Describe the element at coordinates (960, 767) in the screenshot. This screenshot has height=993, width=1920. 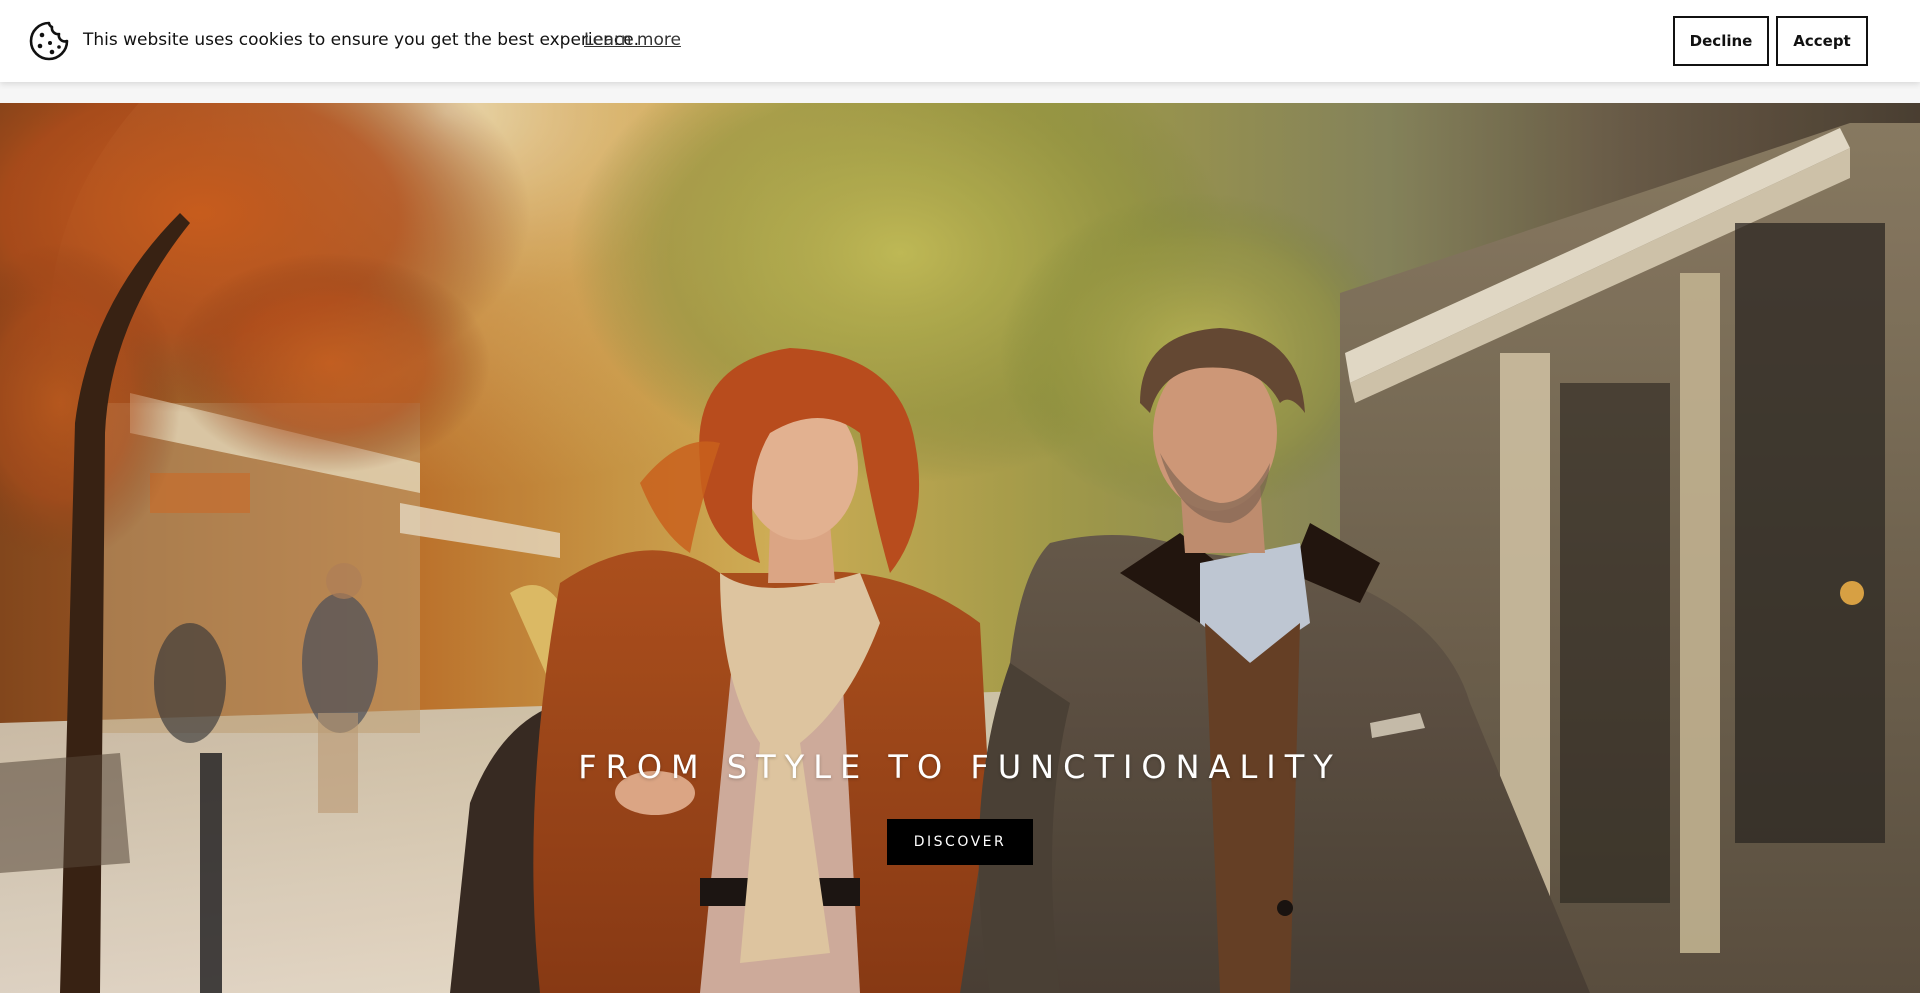
I see `hero-title: FROM STYLE TO FUNCTIONALITY` at that location.